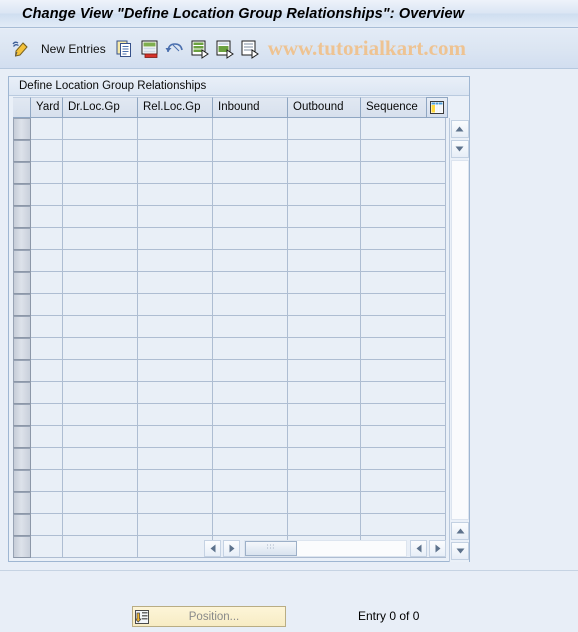 This screenshot has width=578, height=632. What do you see at coordinates (212, 548) in the screenshot?
I see `scroll-left-icon` at bounding box center [212, 548].